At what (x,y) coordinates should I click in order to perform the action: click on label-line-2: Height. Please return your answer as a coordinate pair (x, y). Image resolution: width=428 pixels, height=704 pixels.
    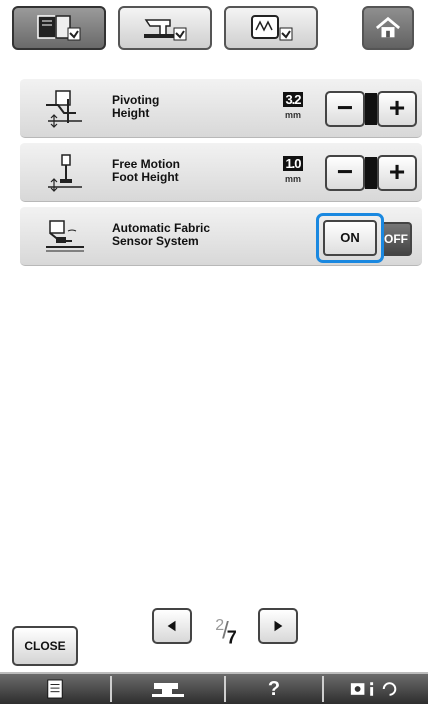
    Looking at the image, I should click on (131, 113).